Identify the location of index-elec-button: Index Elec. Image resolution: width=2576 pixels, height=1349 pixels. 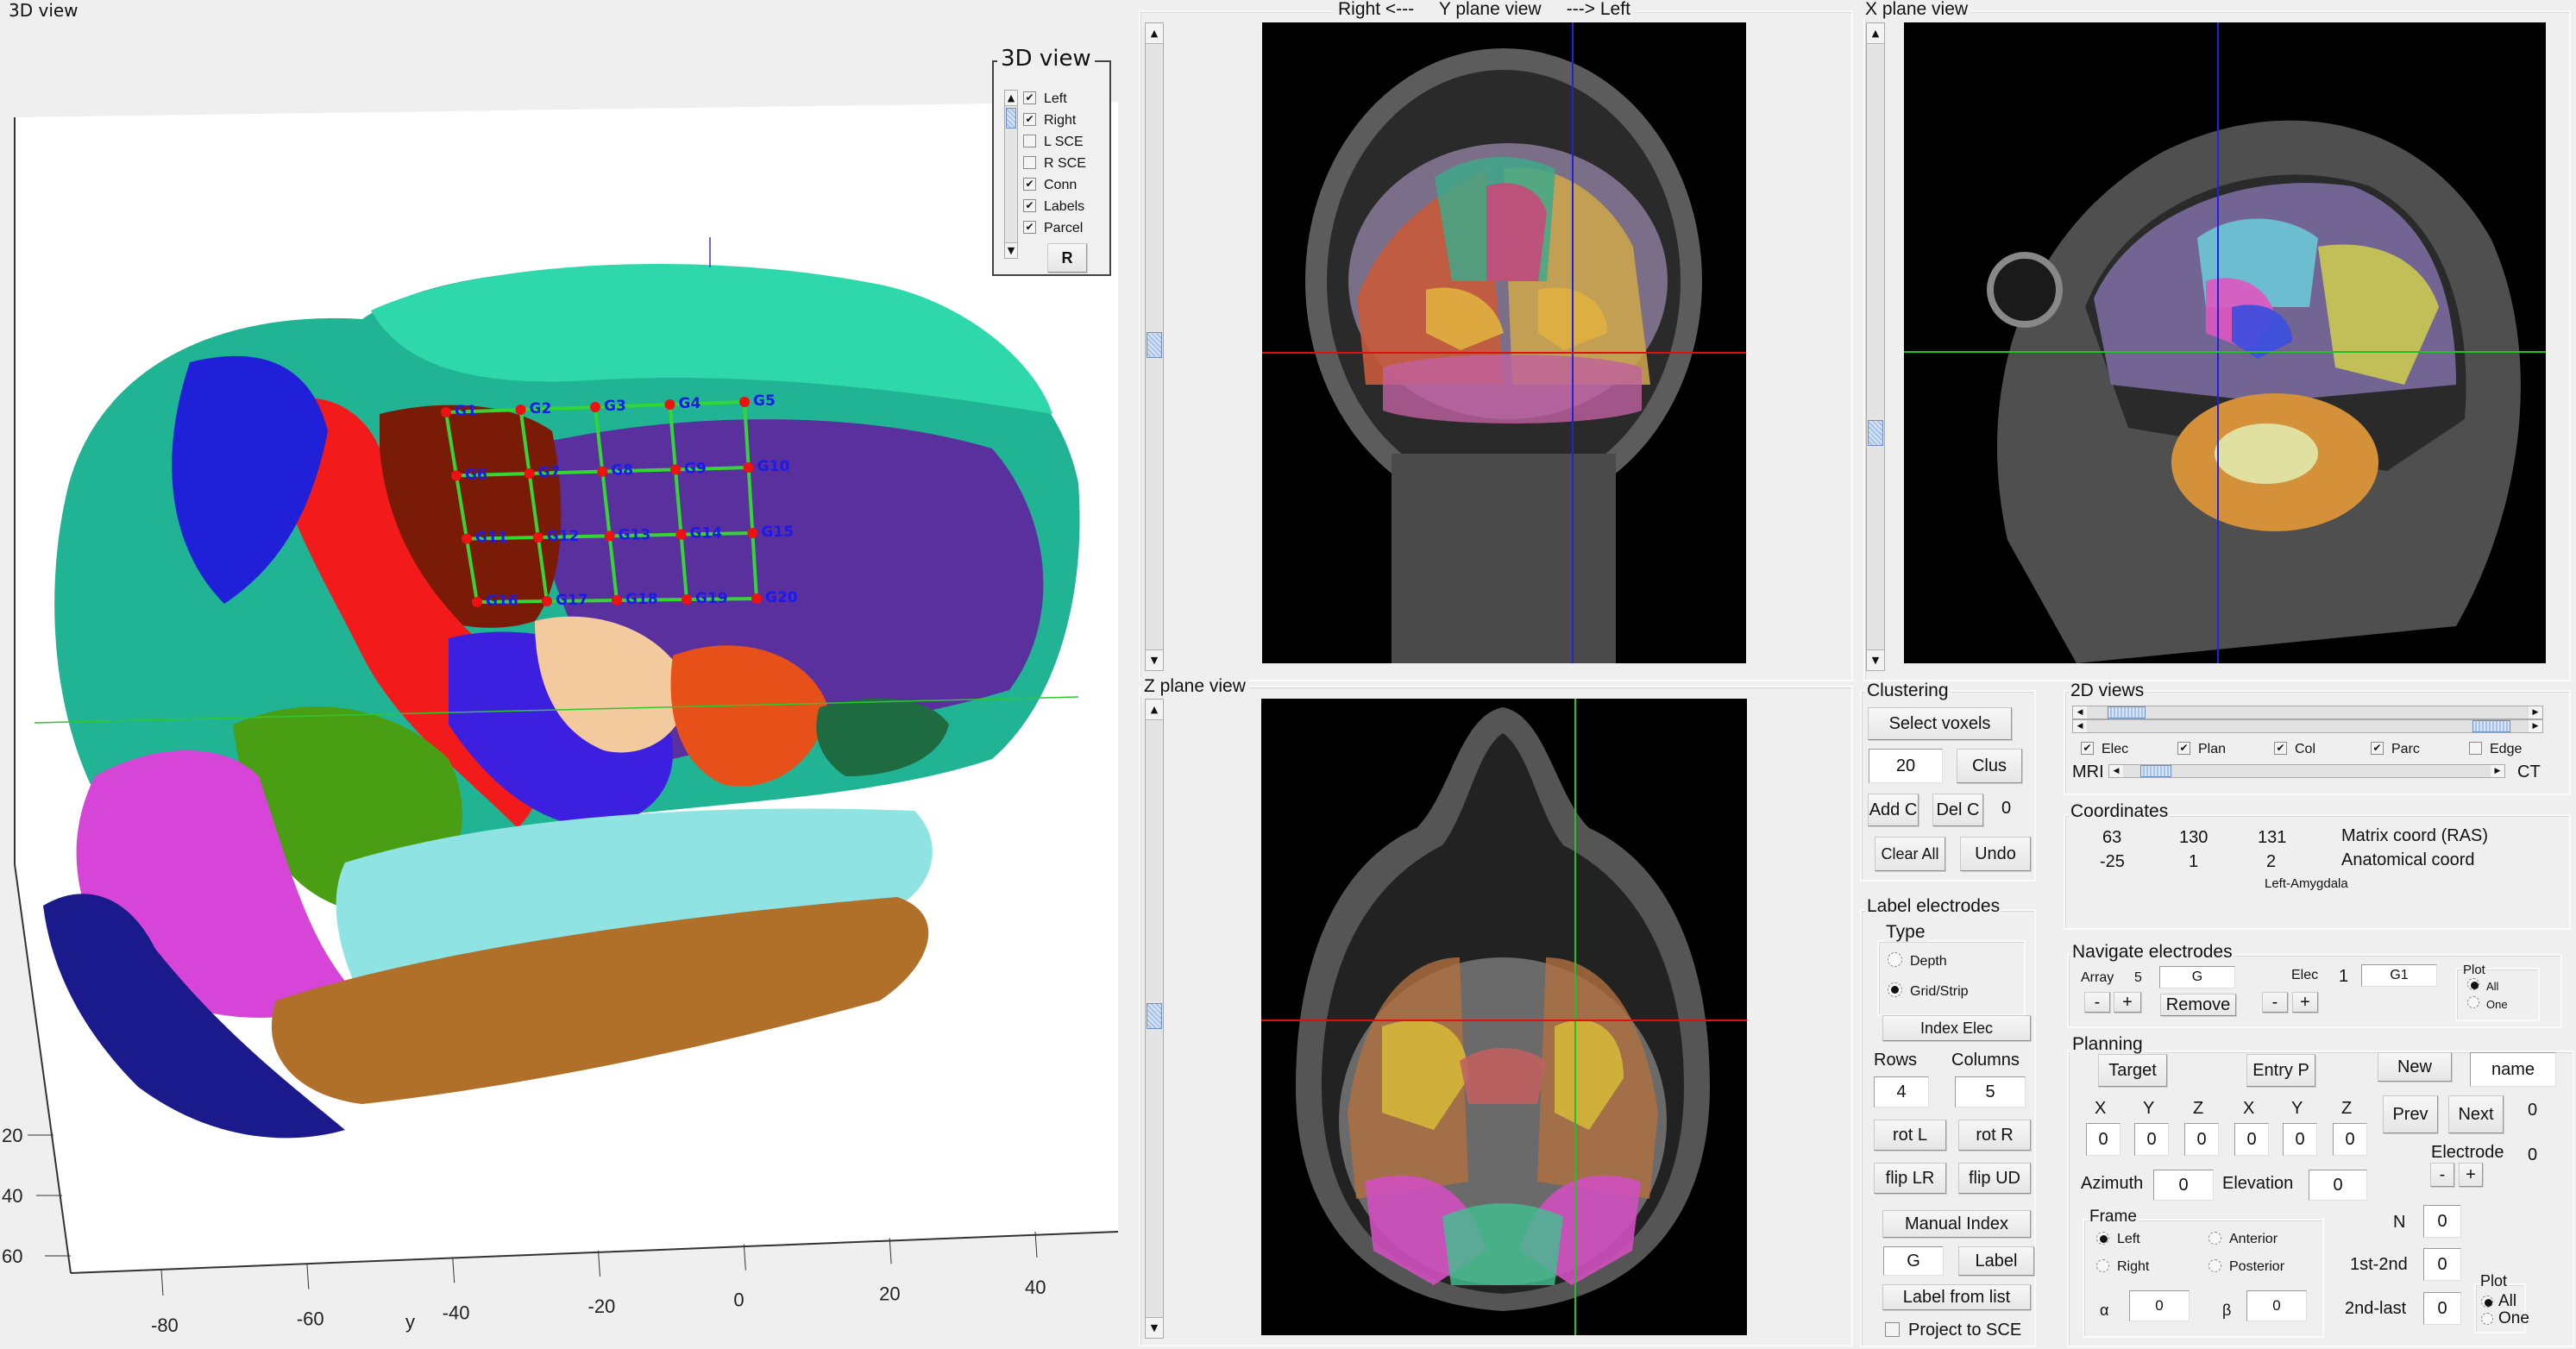
(1956, 1028).